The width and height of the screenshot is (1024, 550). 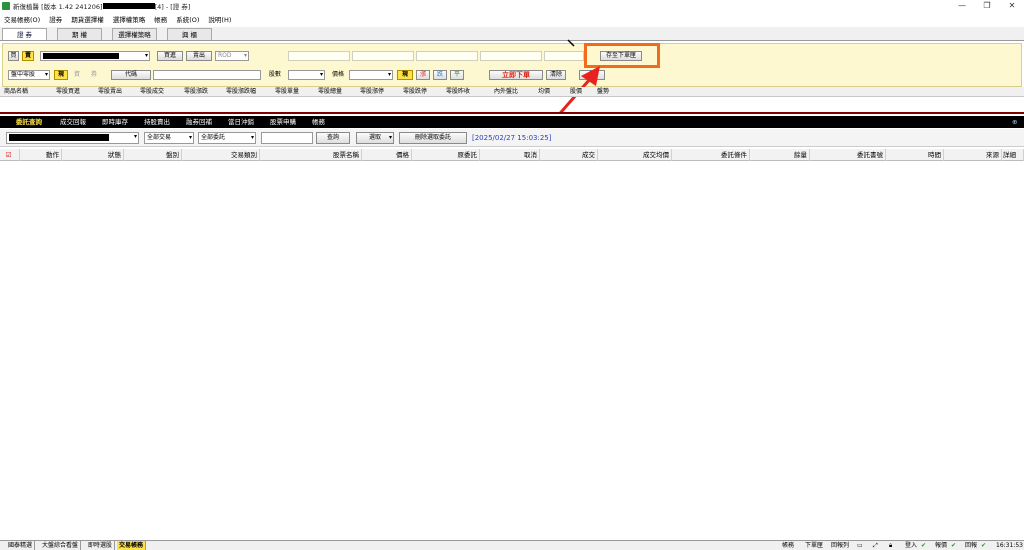 I want to click on bottom-tab-picks: 國泰精選, so click(x=21, y=545).